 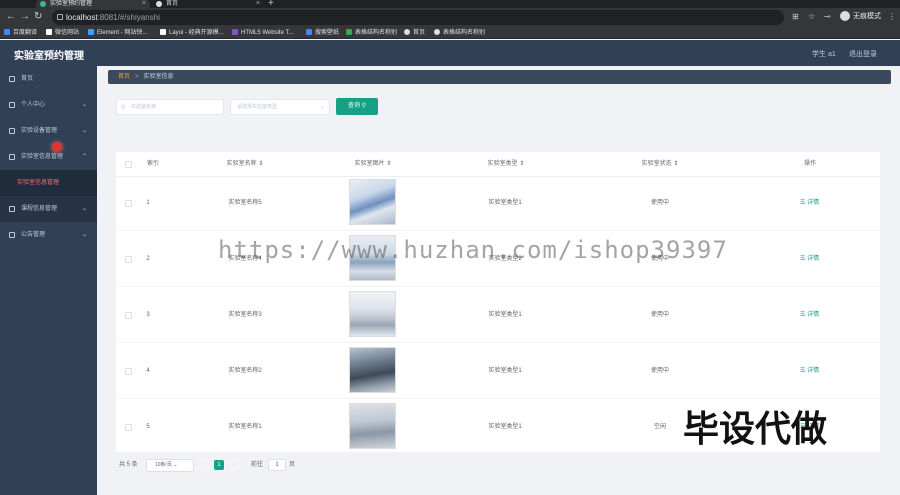 What do you see at coordinates (219, 465) in the screenshot?
I see `page-number-current: 1` at bounding box center [219, 465].